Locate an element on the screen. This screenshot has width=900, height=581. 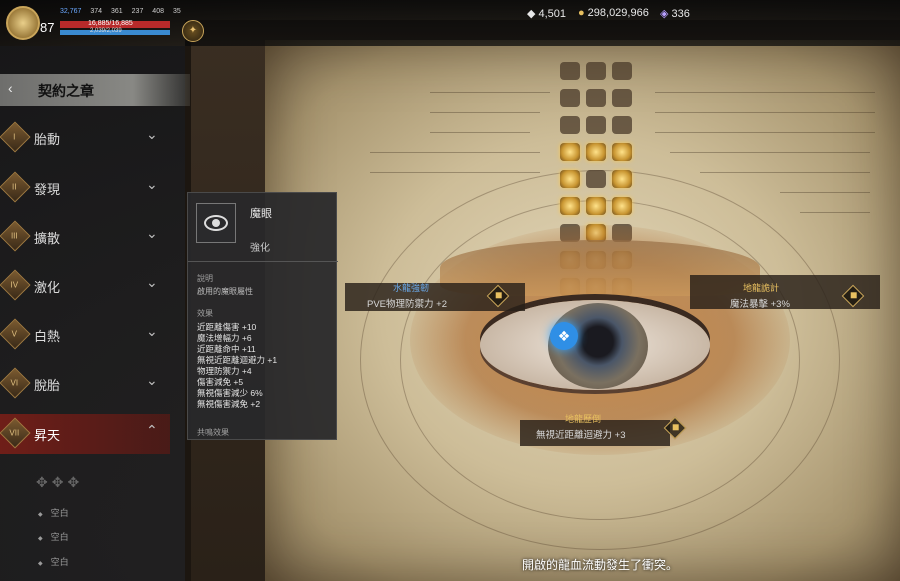
sidebar-item-label: 白熱 is located at coordinates (47, 336).